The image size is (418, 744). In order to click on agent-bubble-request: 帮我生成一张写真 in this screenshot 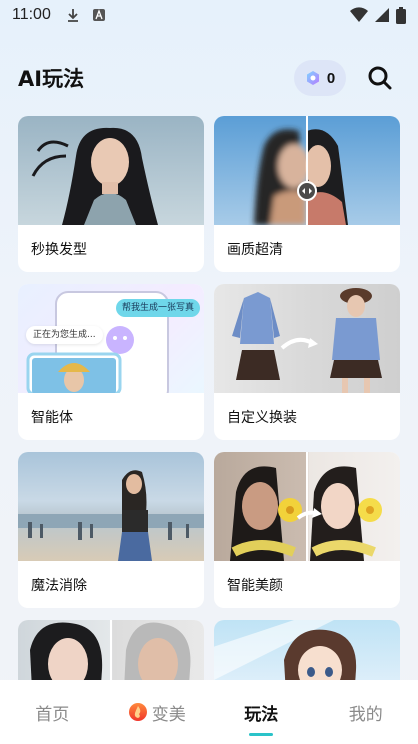, I will do `click(158, 308)`.